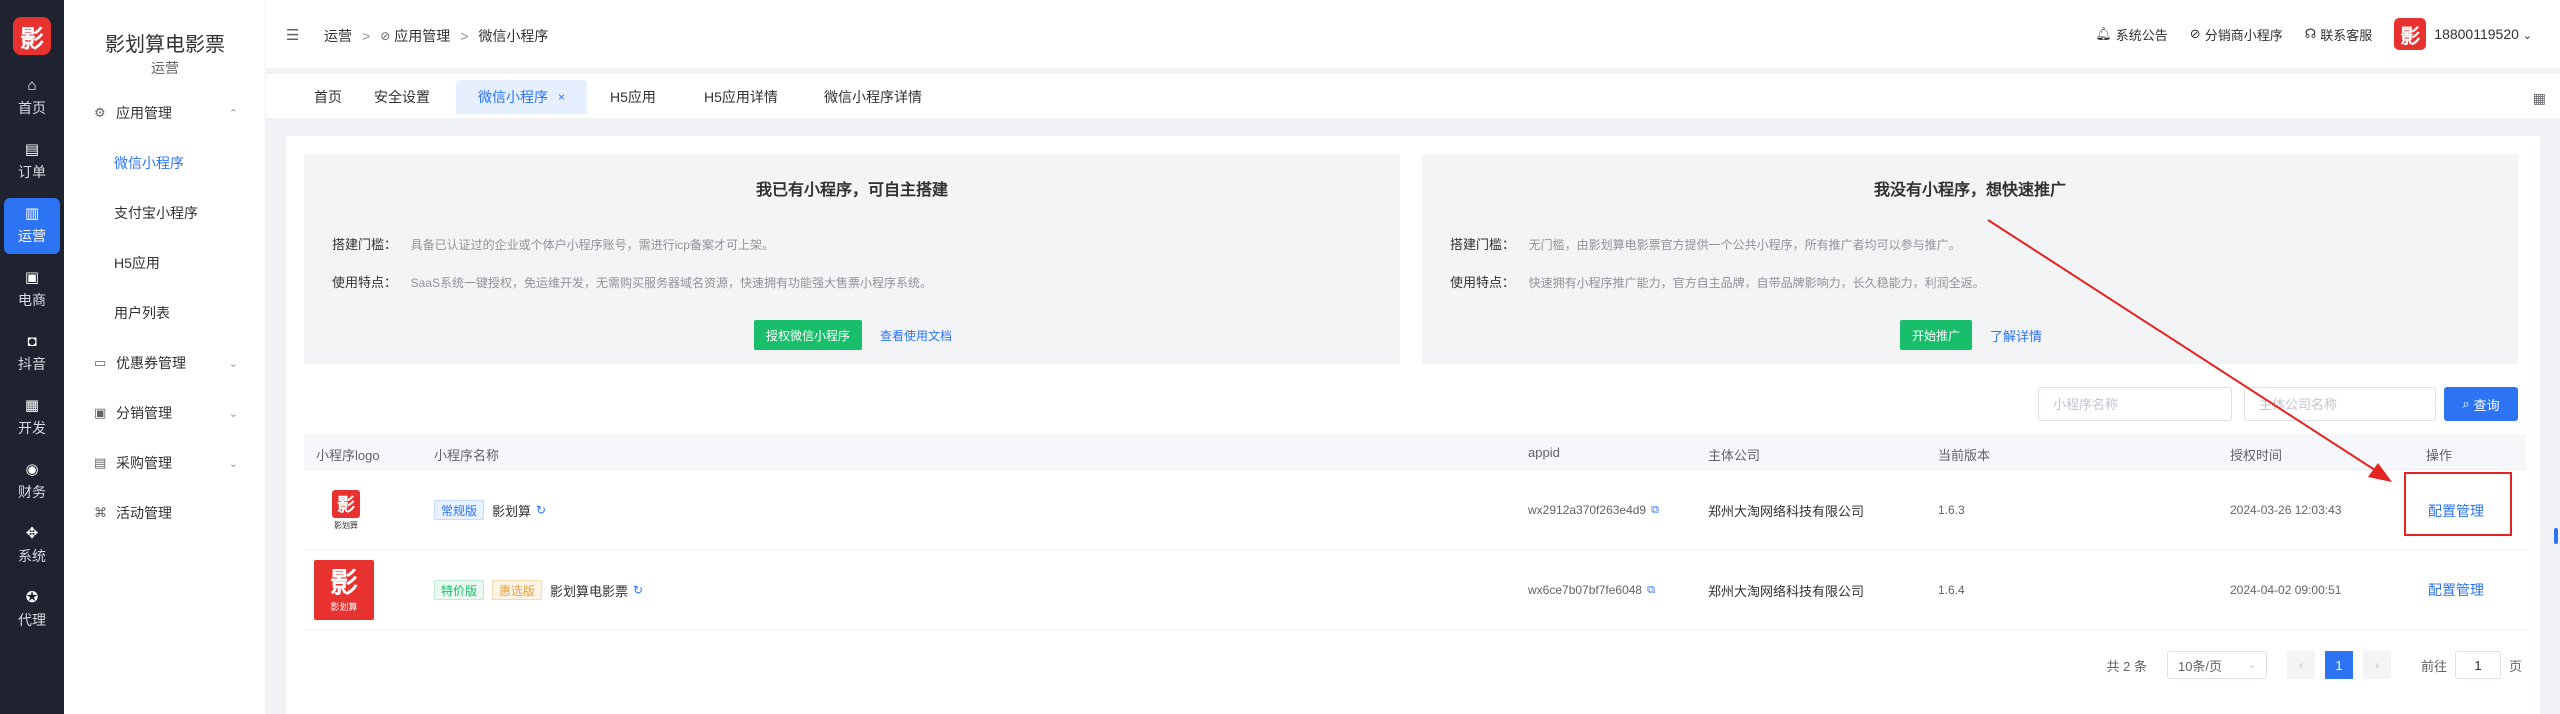 The width and height of the screenshot is (2560, 714). I want to click on breadcrumb-item: 运营, so click(338, 36).